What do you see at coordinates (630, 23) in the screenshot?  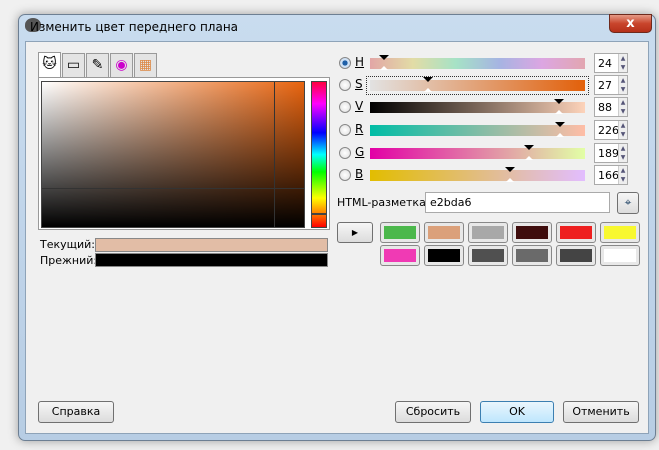 I see `close-button: x` at bounding box center [630, 23].